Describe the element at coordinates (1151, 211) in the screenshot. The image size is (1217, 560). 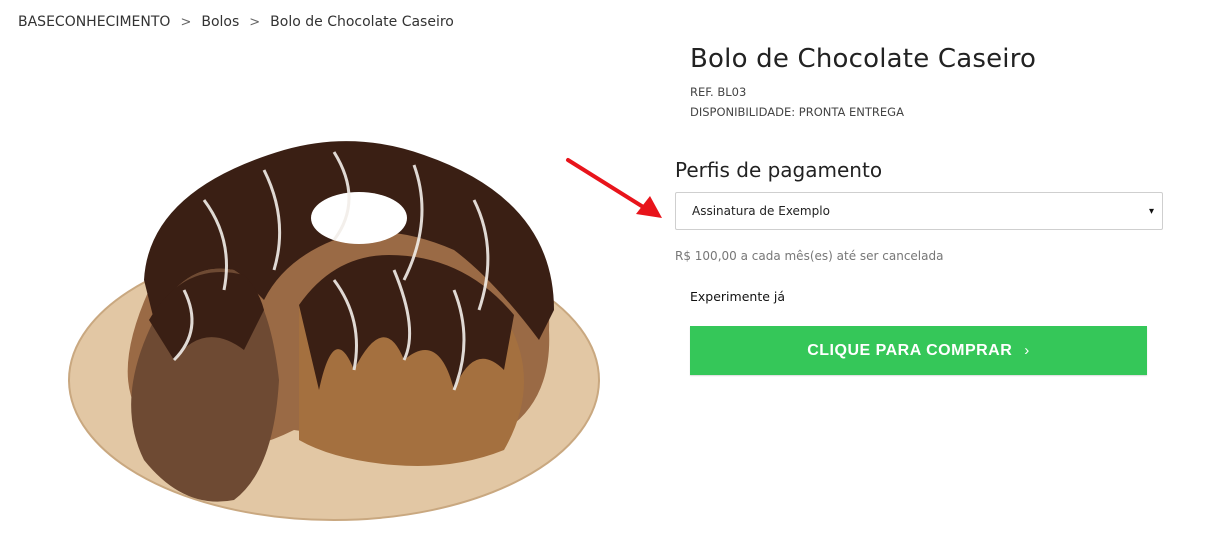
I see `chevron-down-icon: ▾` at that location.